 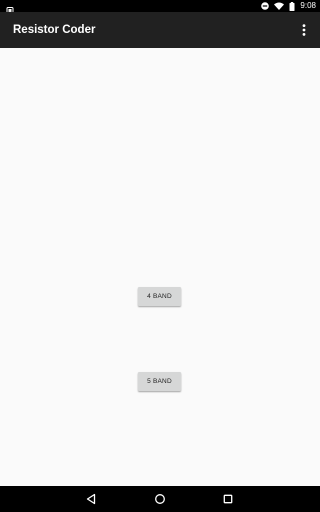 I want to click on app-bar: Resistor Coder, so click(x=160, y=30).